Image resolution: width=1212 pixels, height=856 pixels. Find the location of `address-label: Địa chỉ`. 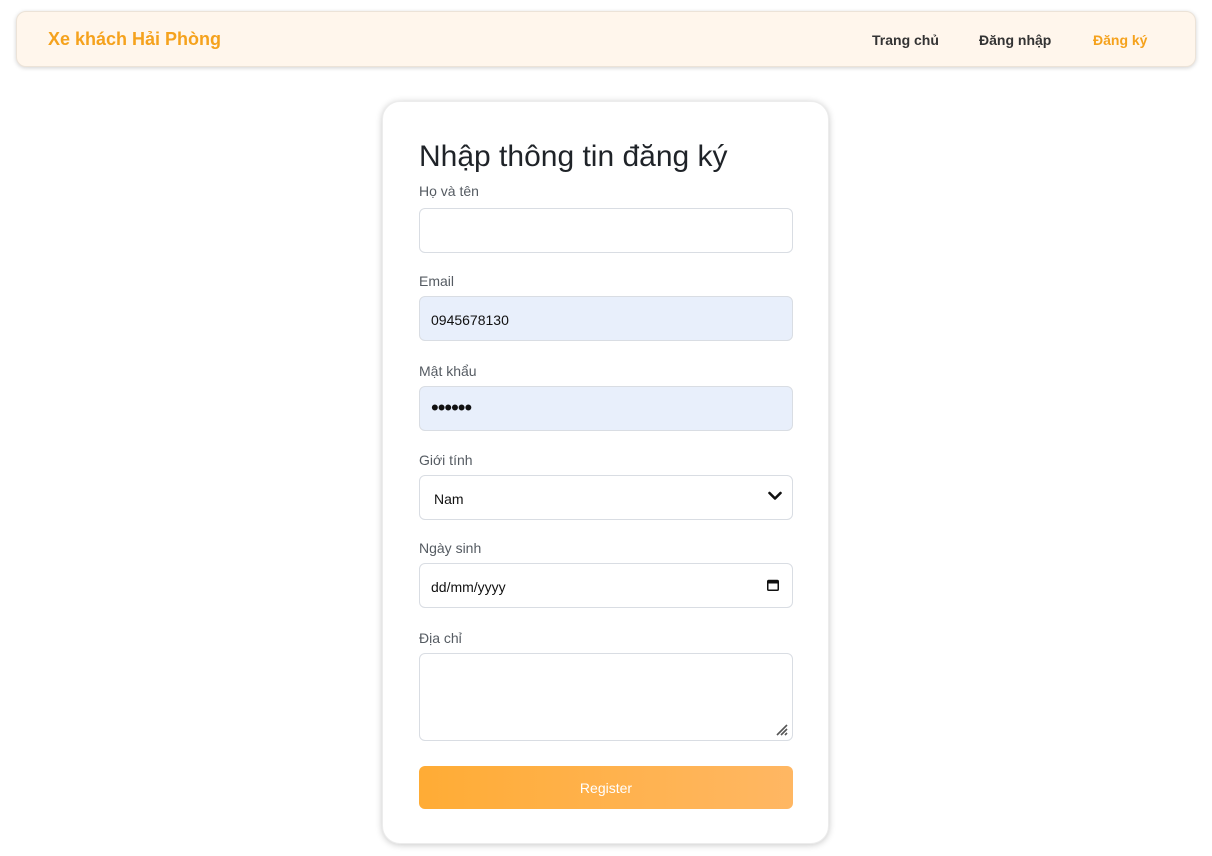

address-label: Địa chỉ is located at coordinates (440, 638).